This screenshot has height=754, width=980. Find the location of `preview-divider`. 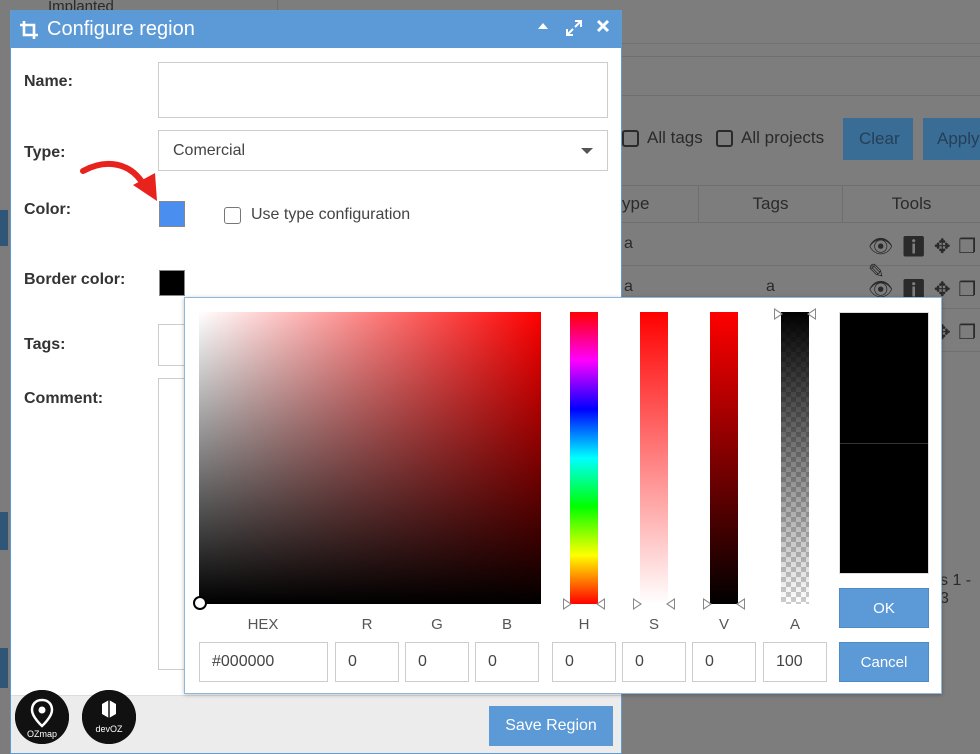

preview-divider is located at coordinates (884, 443).